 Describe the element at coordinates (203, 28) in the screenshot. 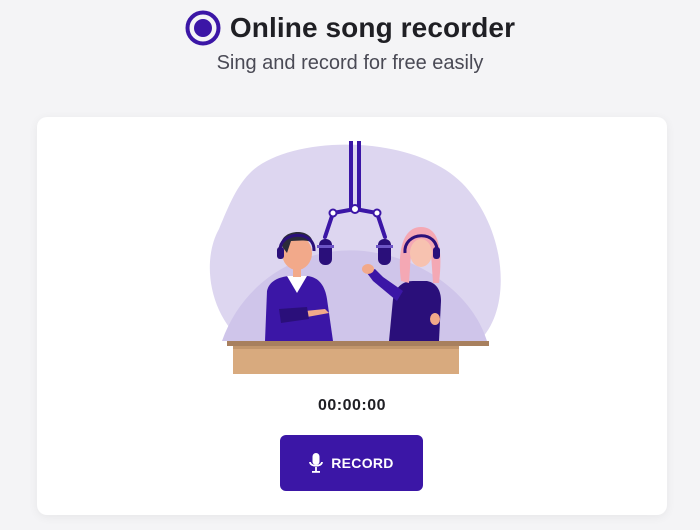

I see `record-circle-icon` at that location.